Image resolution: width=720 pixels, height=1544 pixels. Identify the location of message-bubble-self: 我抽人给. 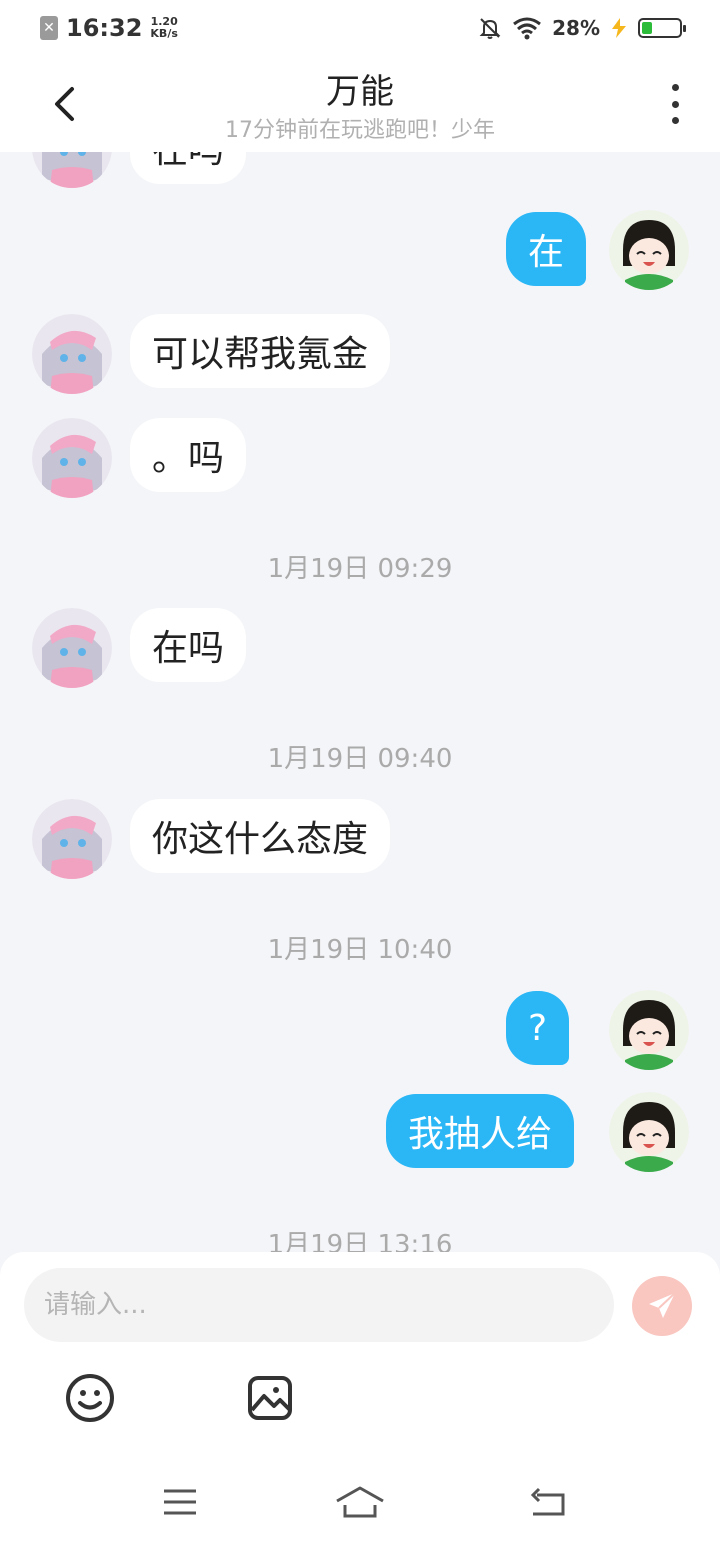
(480, 1131).